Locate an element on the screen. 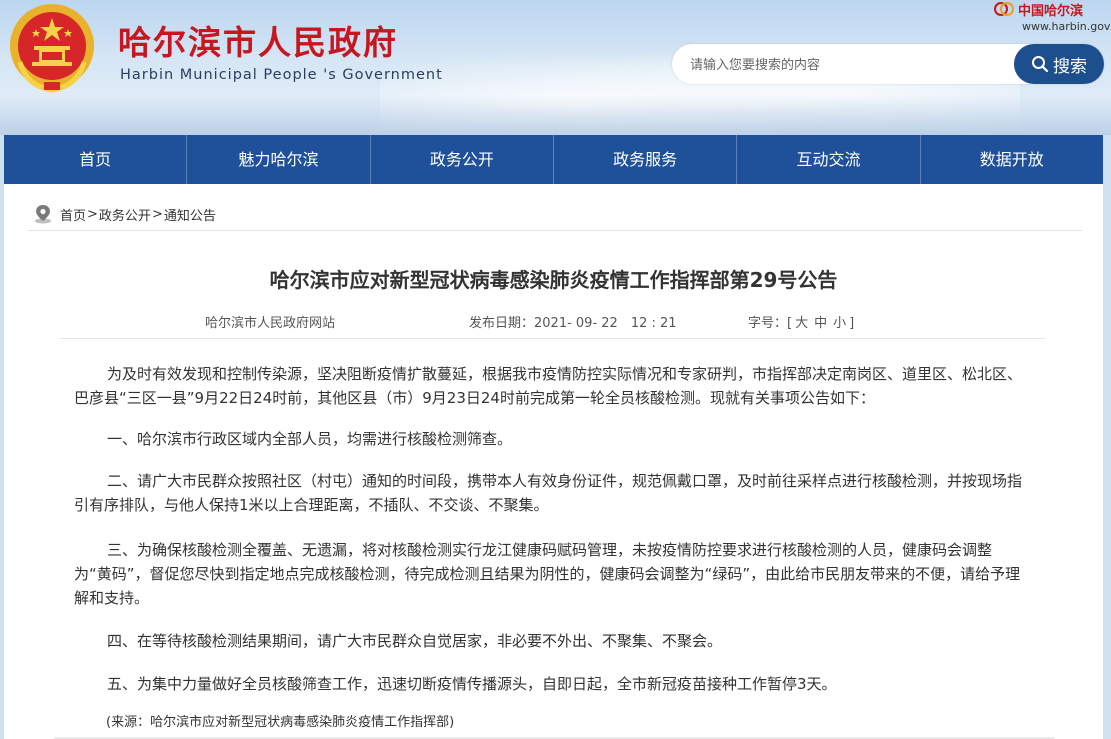  breadcrumb-home: 首页 is located at coordinates (73, 214).